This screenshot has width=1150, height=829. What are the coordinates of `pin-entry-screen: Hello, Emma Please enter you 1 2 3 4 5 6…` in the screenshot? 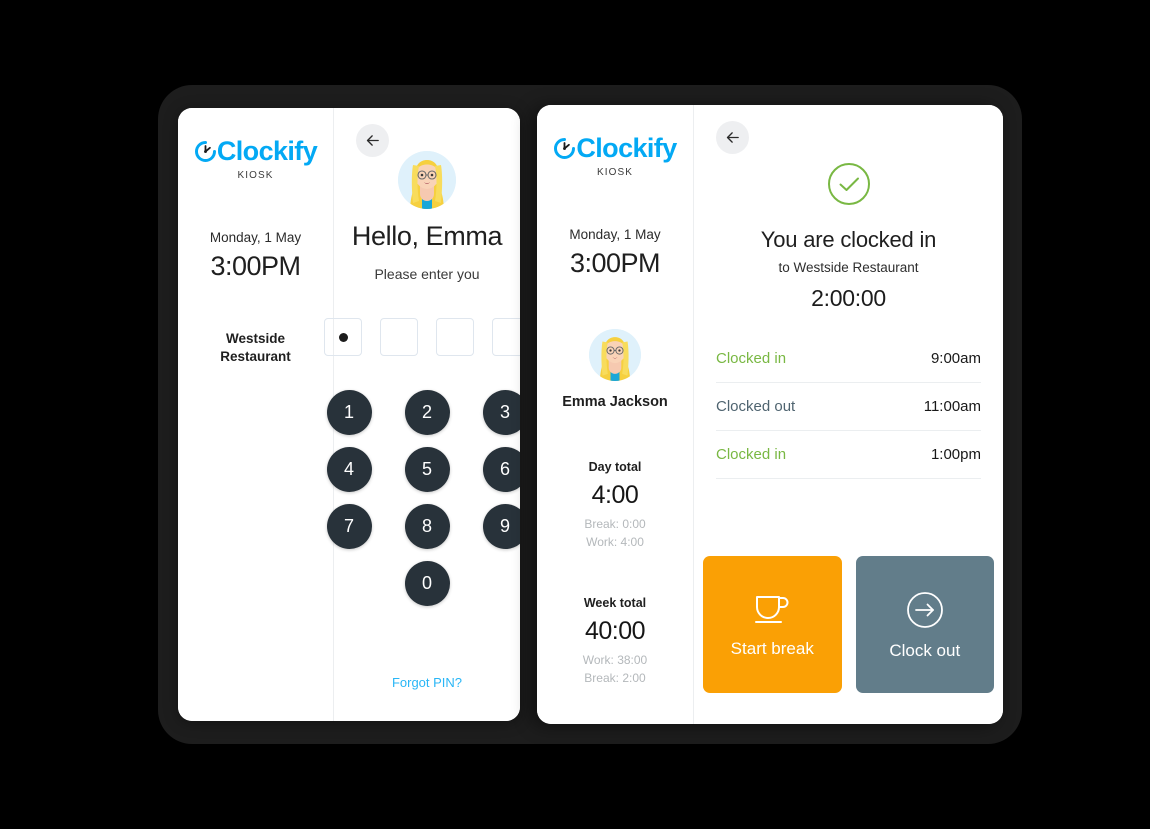 It's located at (422, 414).